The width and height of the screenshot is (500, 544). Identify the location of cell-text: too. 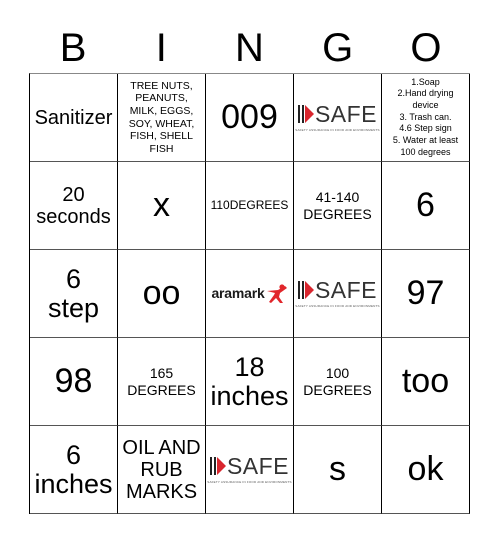
(425, 380).